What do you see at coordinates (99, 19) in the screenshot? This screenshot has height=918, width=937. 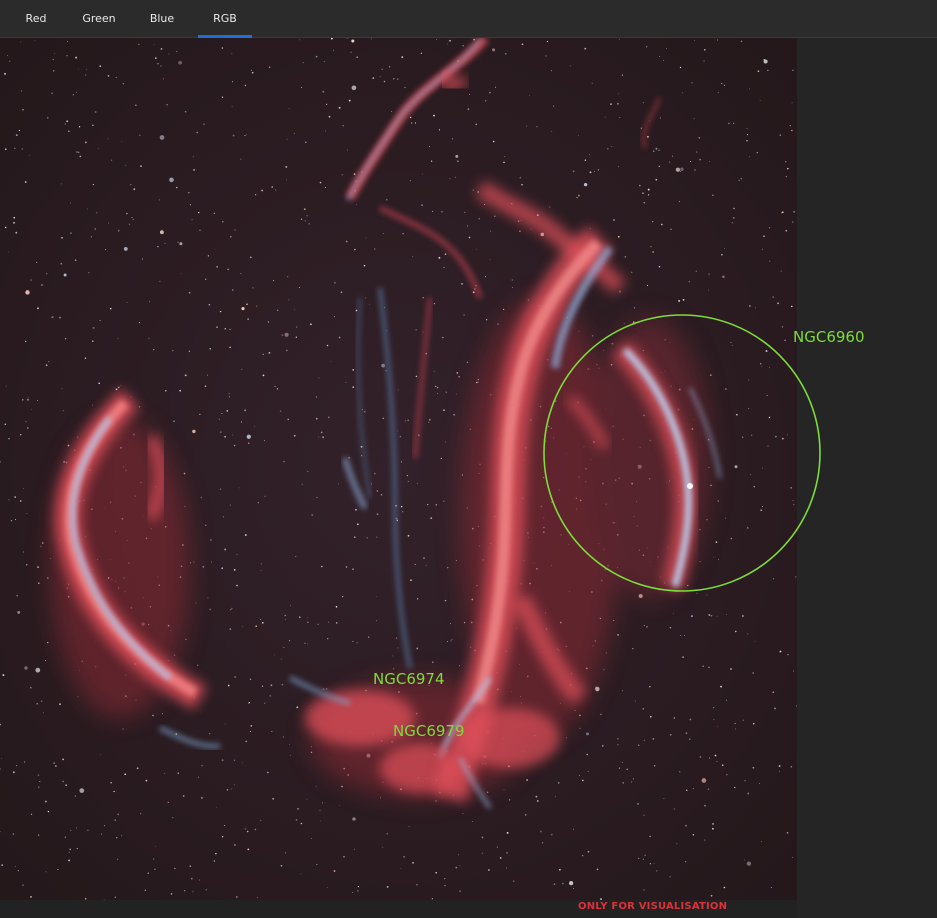 I see `tab-green: Green` at bounding box center [99, 19].